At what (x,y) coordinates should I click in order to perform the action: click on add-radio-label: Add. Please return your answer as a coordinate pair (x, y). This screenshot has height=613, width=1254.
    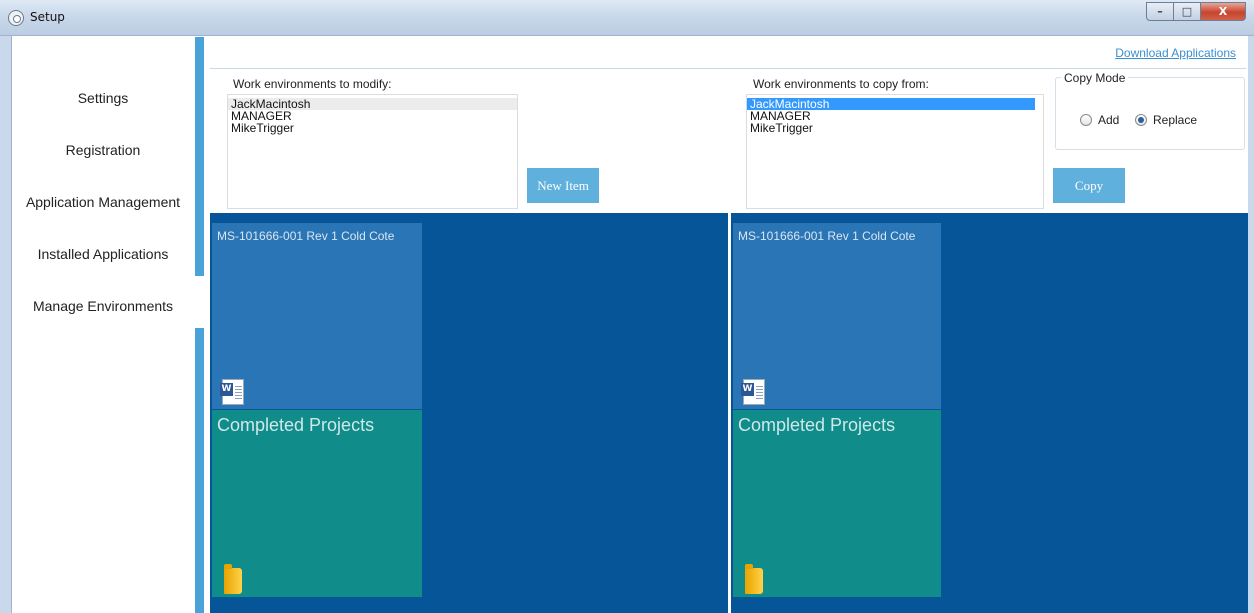
    Looking at the image, I should click on (1108, 120).